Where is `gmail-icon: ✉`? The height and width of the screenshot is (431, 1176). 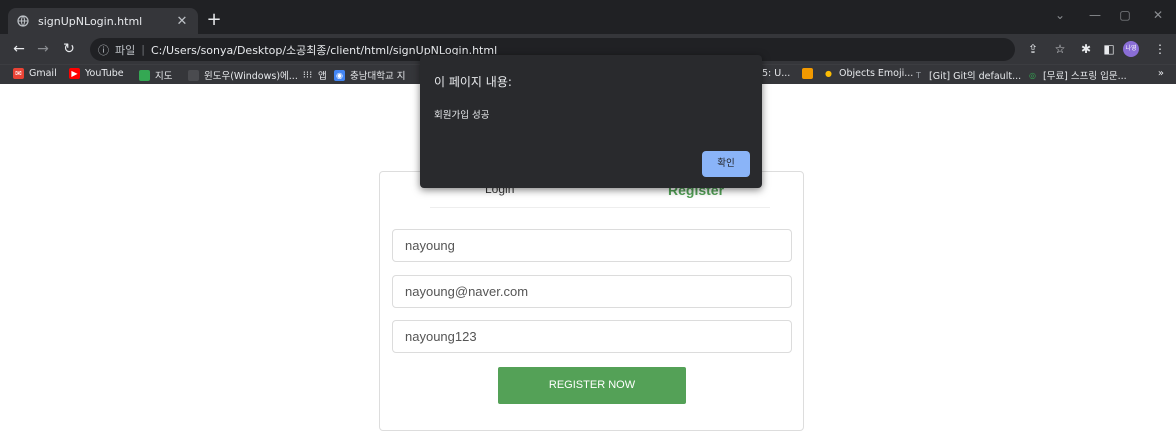 gmail-icon: ✉ is located at coordinates (18, 73).